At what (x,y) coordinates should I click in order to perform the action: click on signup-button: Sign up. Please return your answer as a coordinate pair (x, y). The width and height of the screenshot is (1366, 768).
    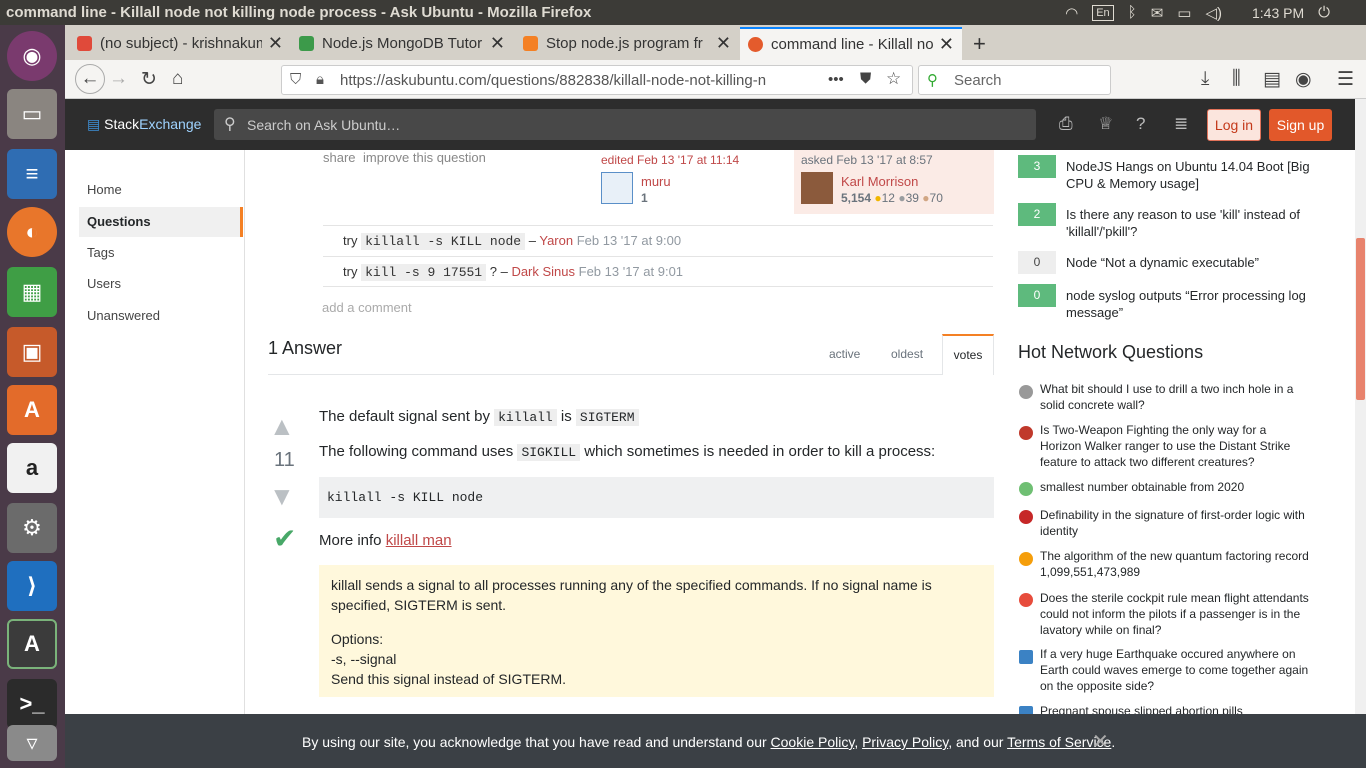
    Looking at the image, I should click on (1300, 125).